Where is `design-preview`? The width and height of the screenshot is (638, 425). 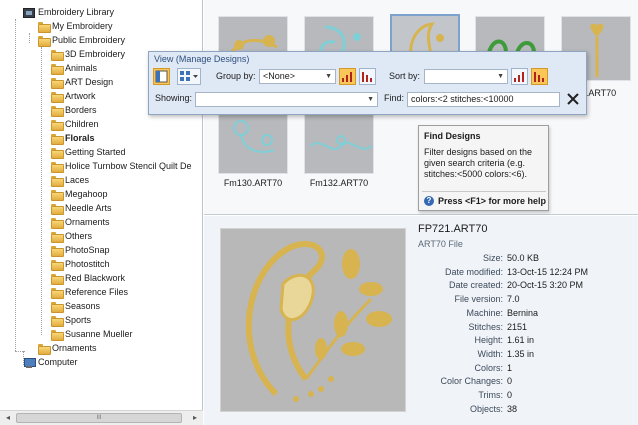
design-preview is located at coordinates (313, 320).